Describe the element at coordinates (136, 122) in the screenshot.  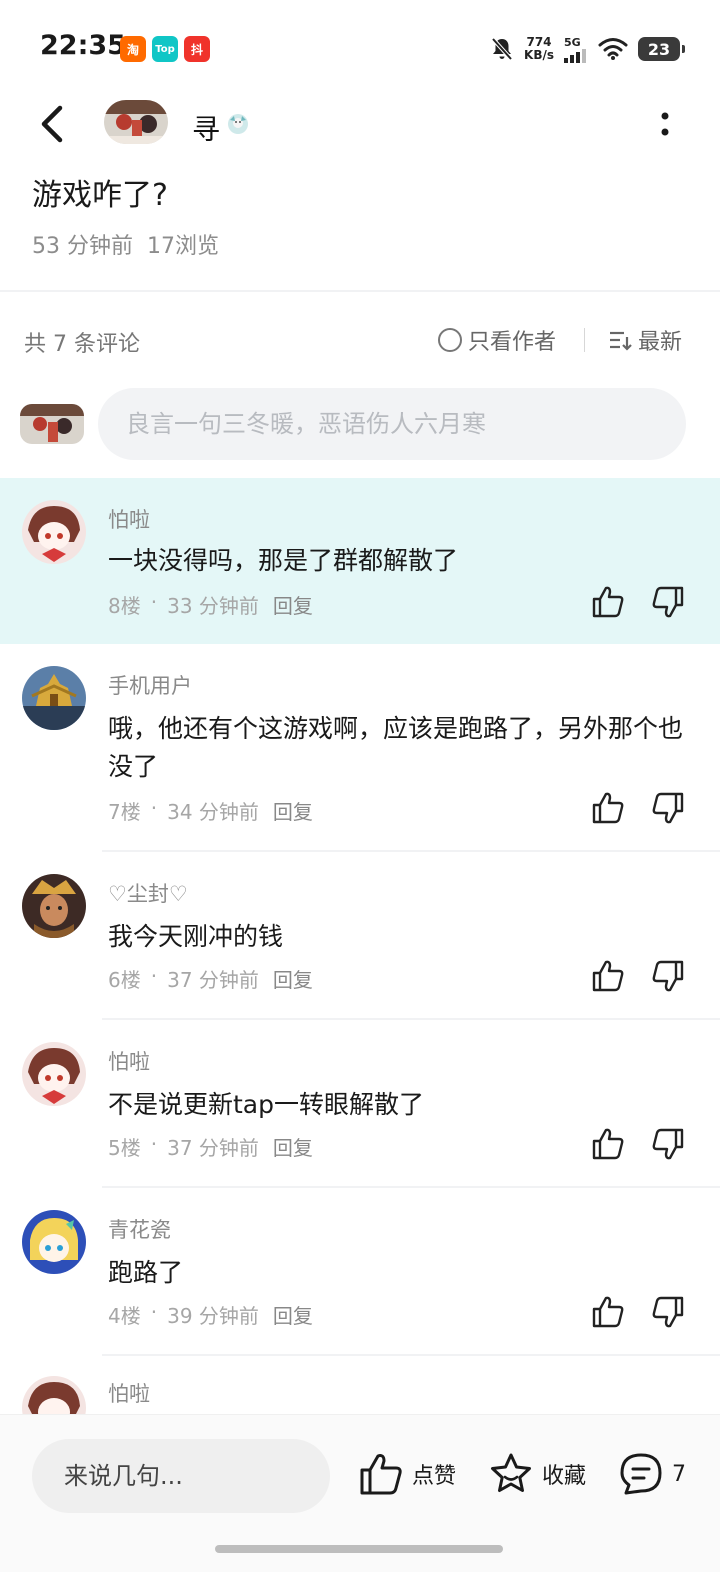
I see `author-avatar` at that location.